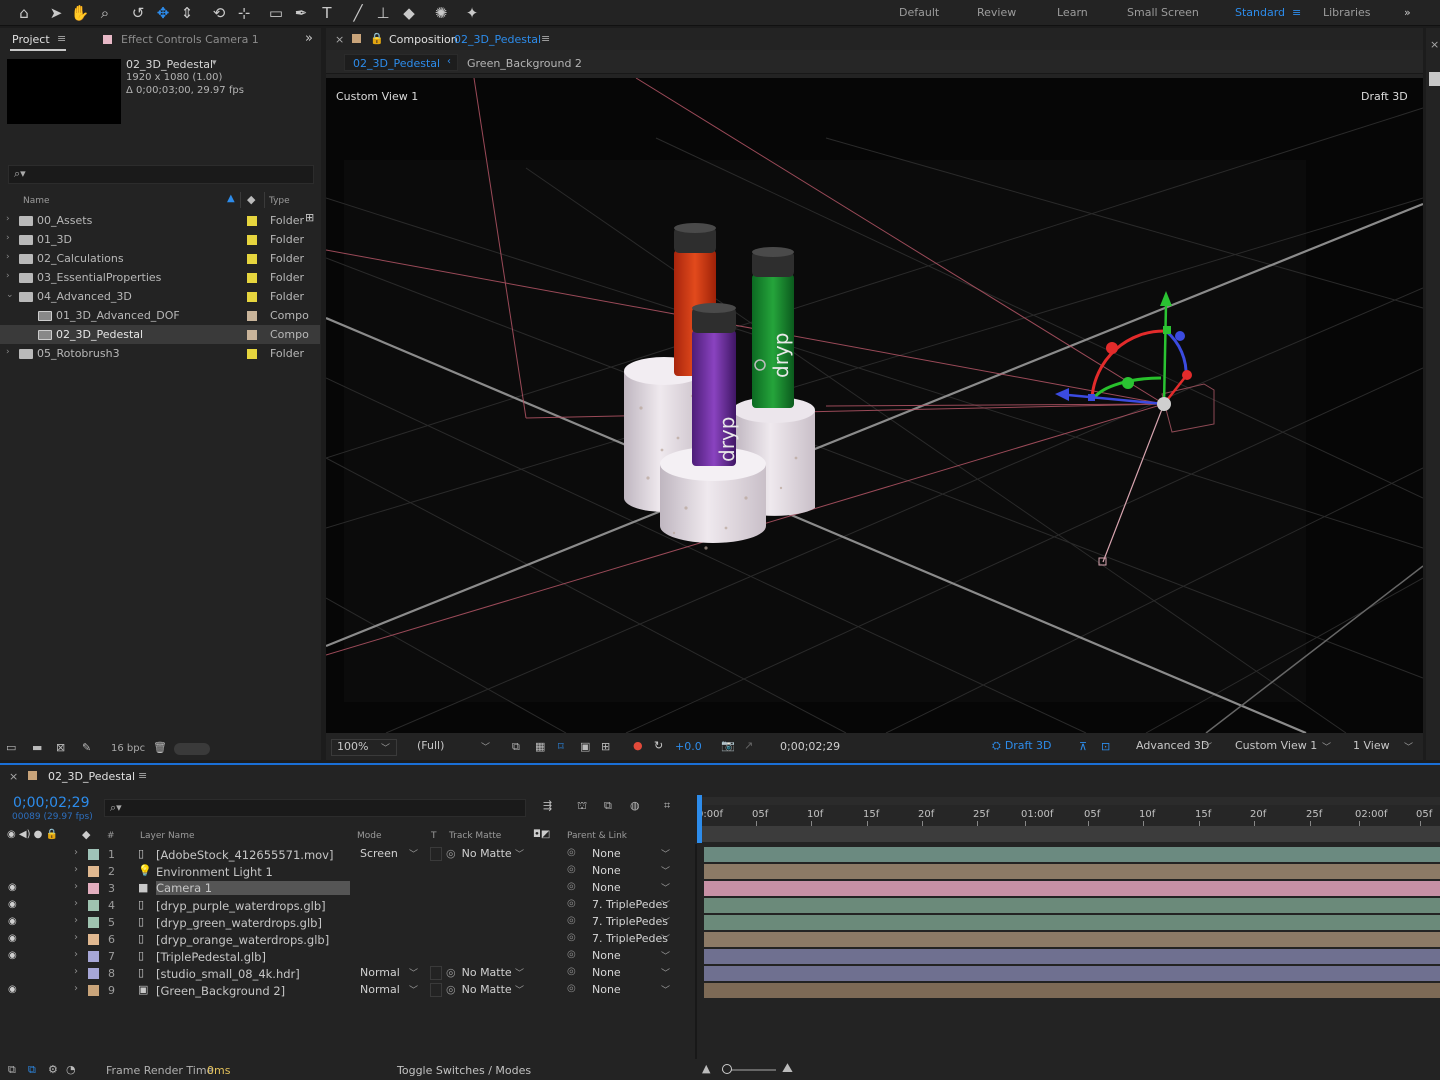 This screenshot has height=1080, width=1440. I want to click on track-matte-dropdown: ◎ No Matte ﹀, so click(487, 854).